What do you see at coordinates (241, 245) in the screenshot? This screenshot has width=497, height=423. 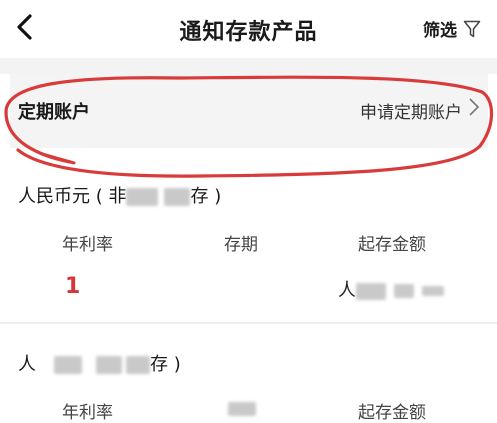 I see `col-term: 存期` at bounding box center [241, 245].